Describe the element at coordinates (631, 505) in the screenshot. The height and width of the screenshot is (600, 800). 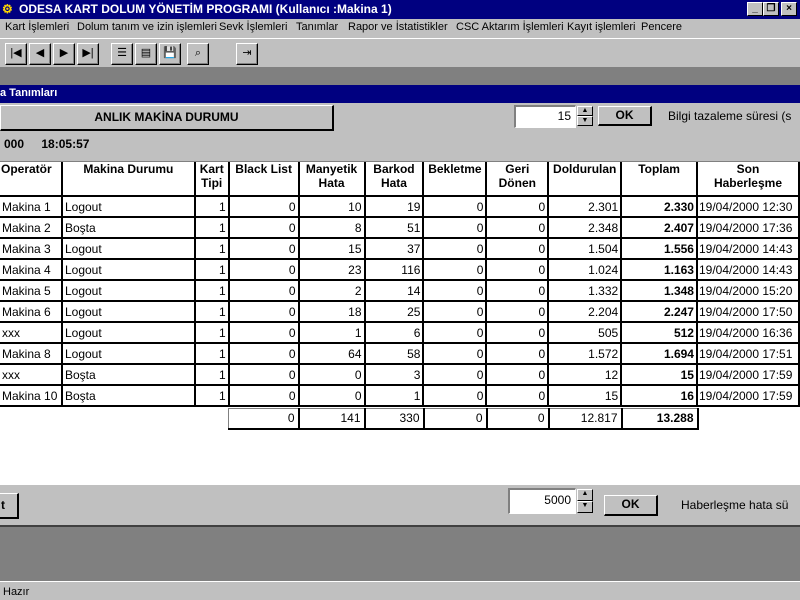
I see `comm-ok-button: OK` at that location.